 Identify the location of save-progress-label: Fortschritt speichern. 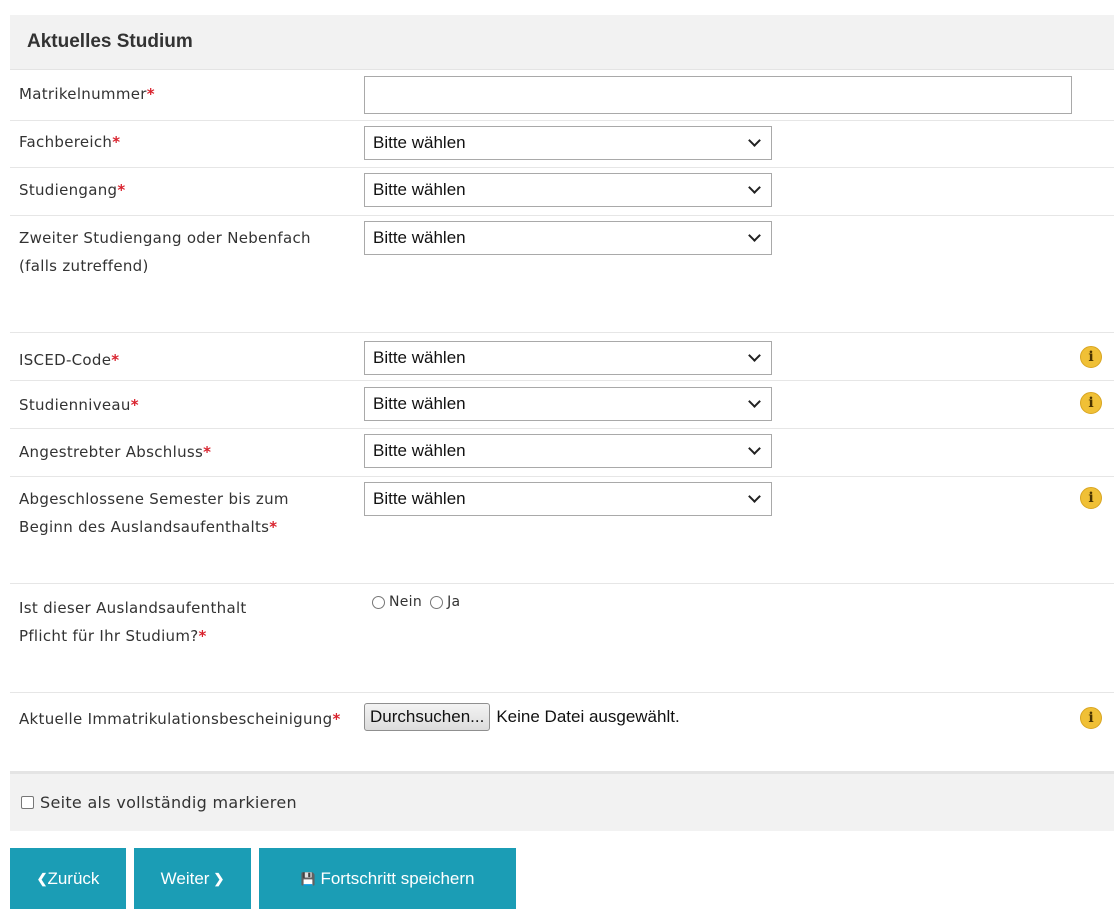
(397, 878).